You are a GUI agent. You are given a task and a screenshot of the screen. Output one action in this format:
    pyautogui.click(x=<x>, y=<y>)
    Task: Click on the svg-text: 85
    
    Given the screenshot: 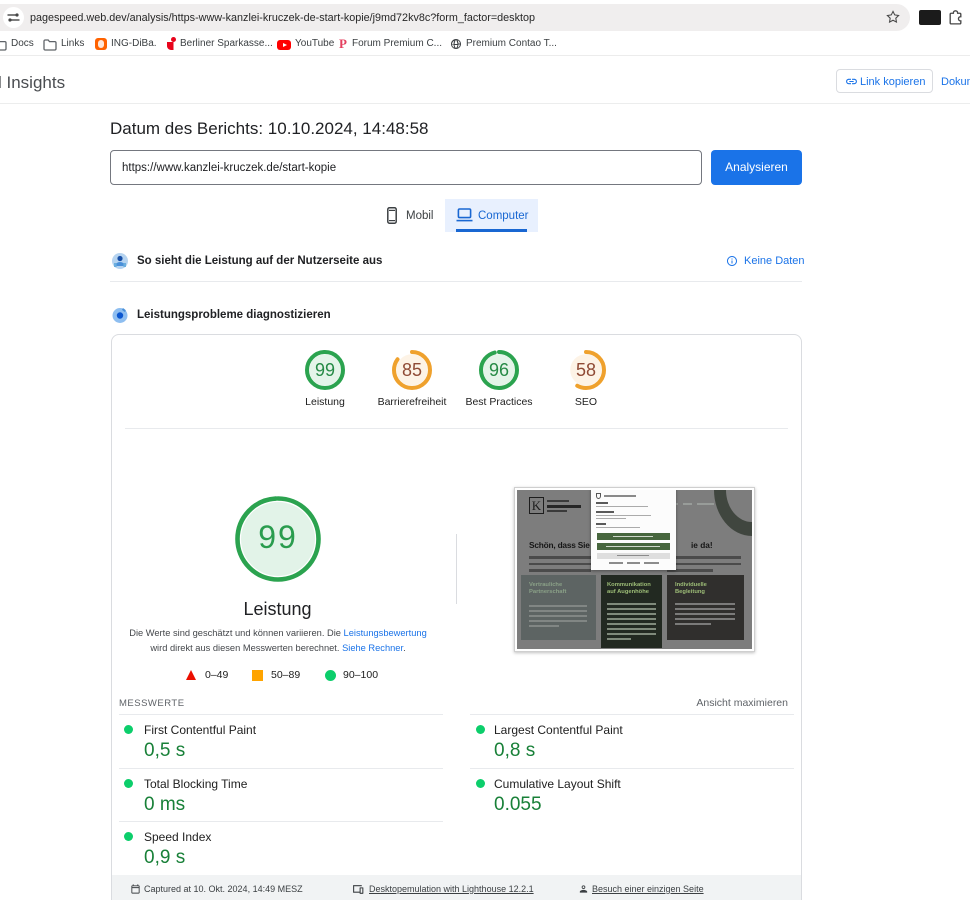 What is the action you would take?
    pyautogui.click(x=412, y=370)
    